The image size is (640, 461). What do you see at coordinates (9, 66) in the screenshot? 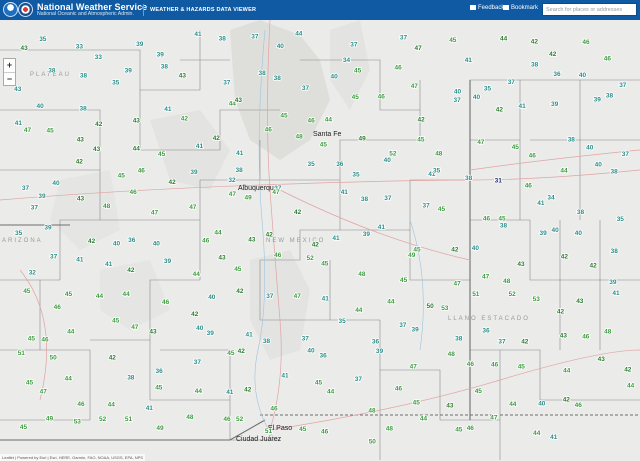
I see `zoom-in-button: +` at bounding box center [9, 66].